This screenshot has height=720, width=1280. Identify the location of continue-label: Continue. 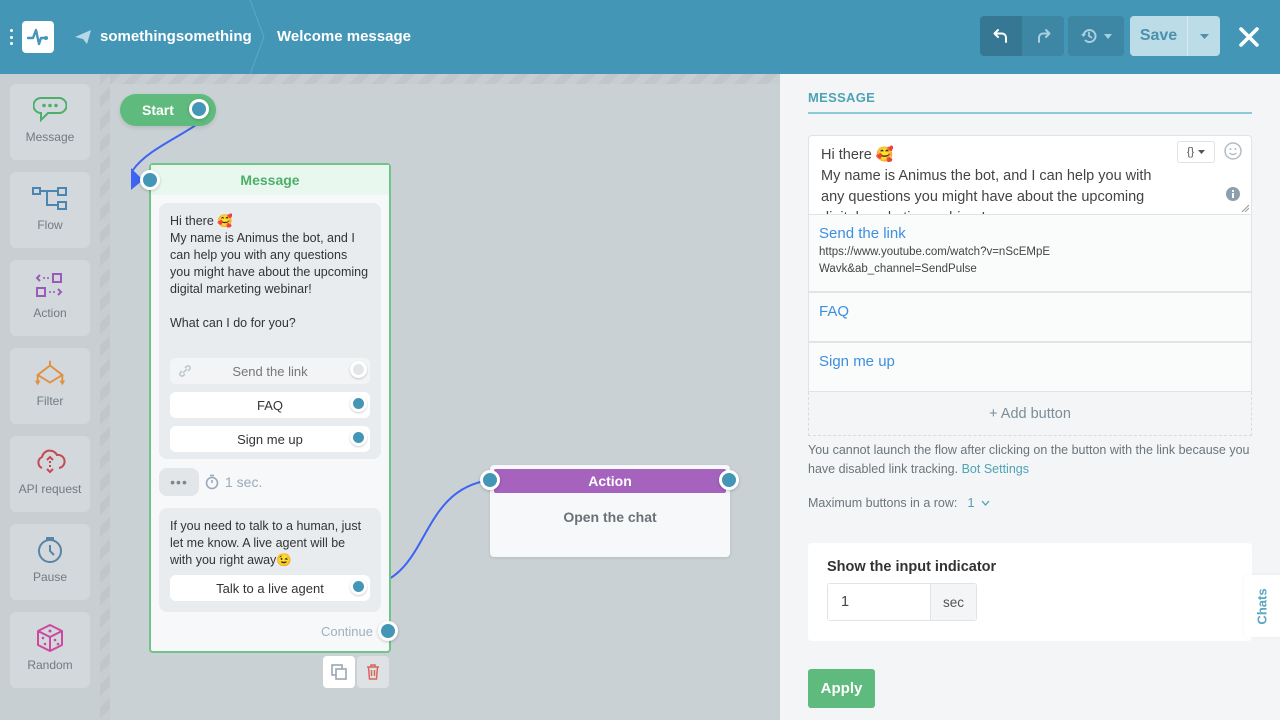
(346, 631).